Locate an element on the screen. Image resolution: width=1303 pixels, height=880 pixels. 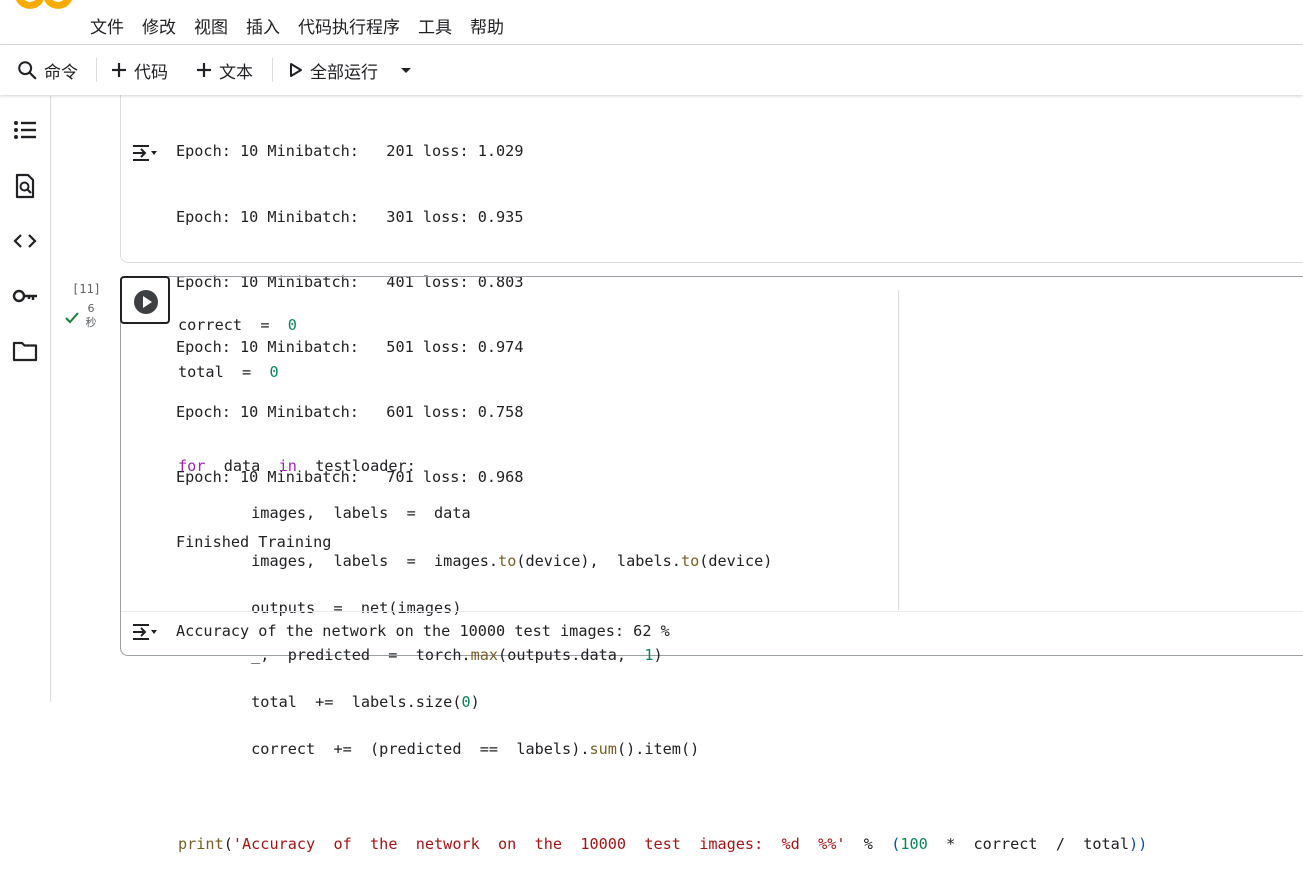
add-text-button: 文本 is located at coordinates (224, 70).